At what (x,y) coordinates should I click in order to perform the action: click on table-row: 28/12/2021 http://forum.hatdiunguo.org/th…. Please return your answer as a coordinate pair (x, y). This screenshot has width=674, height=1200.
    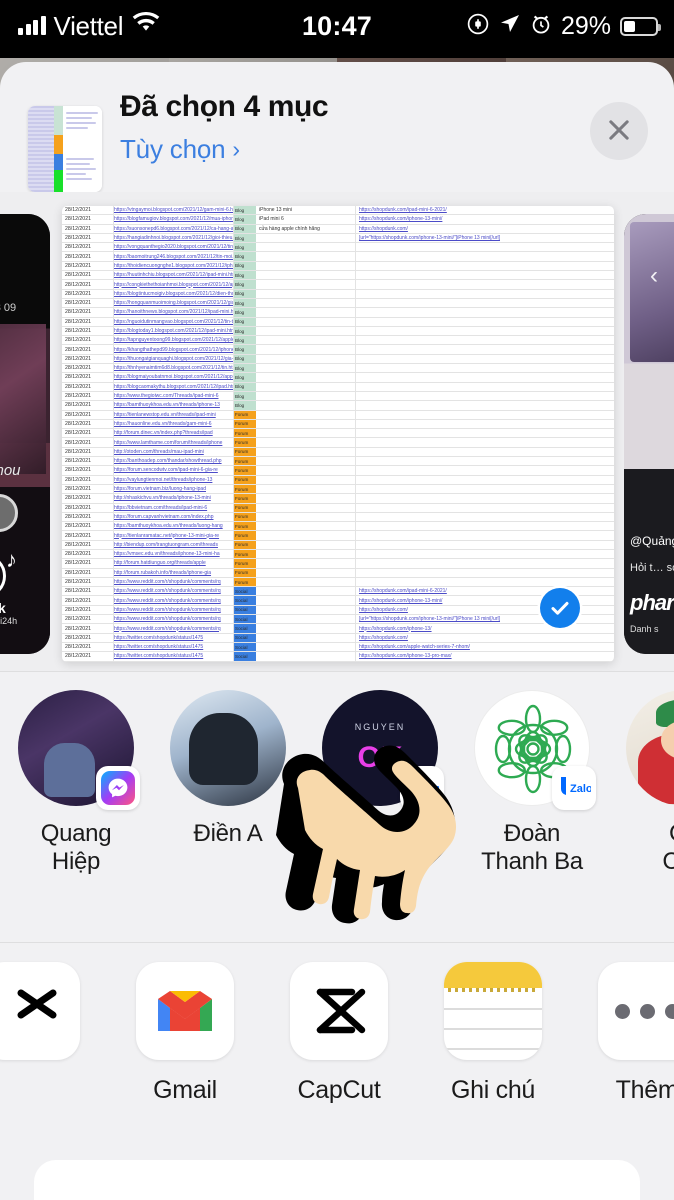
    Looking at the image, I should click on (338, 564).